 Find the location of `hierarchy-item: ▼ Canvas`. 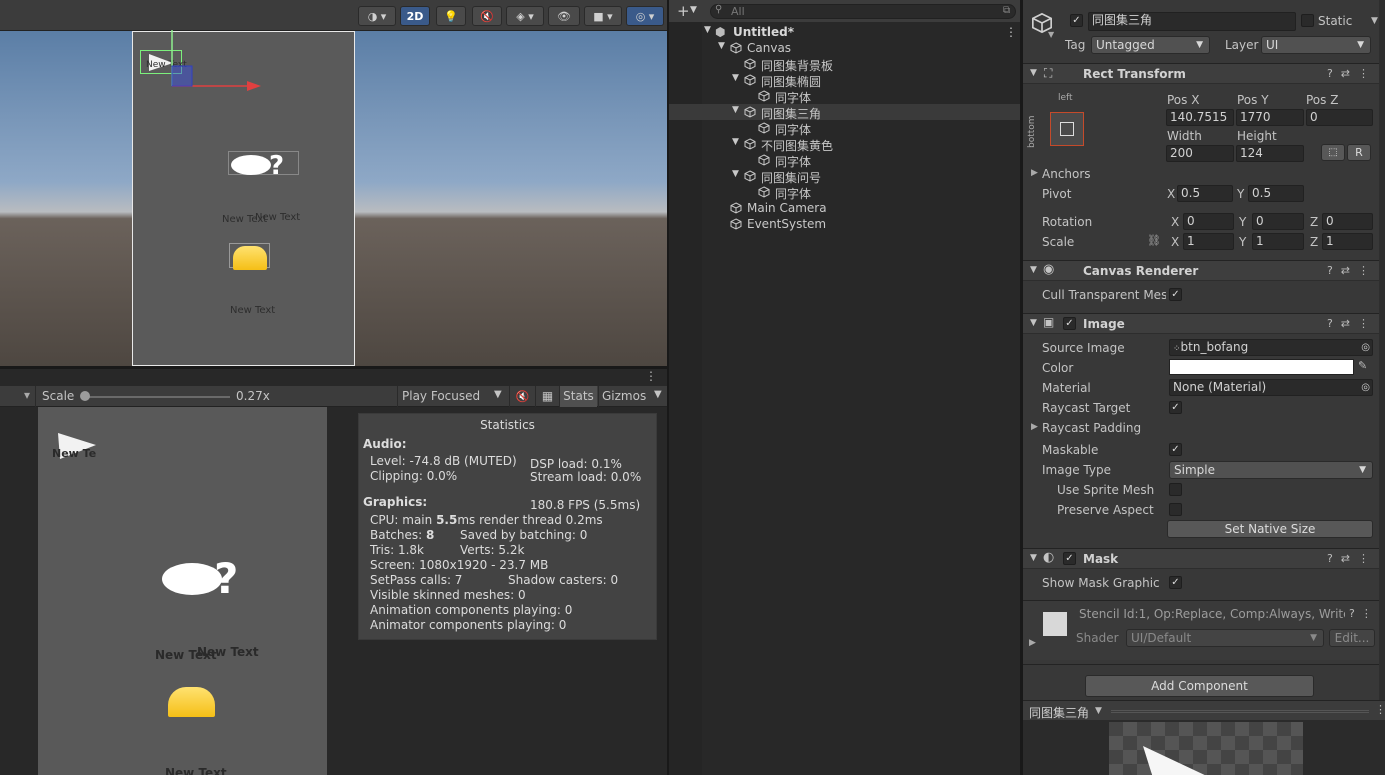

hierarchy-item: ▼ Canvas is located at coordinates (844, 48).